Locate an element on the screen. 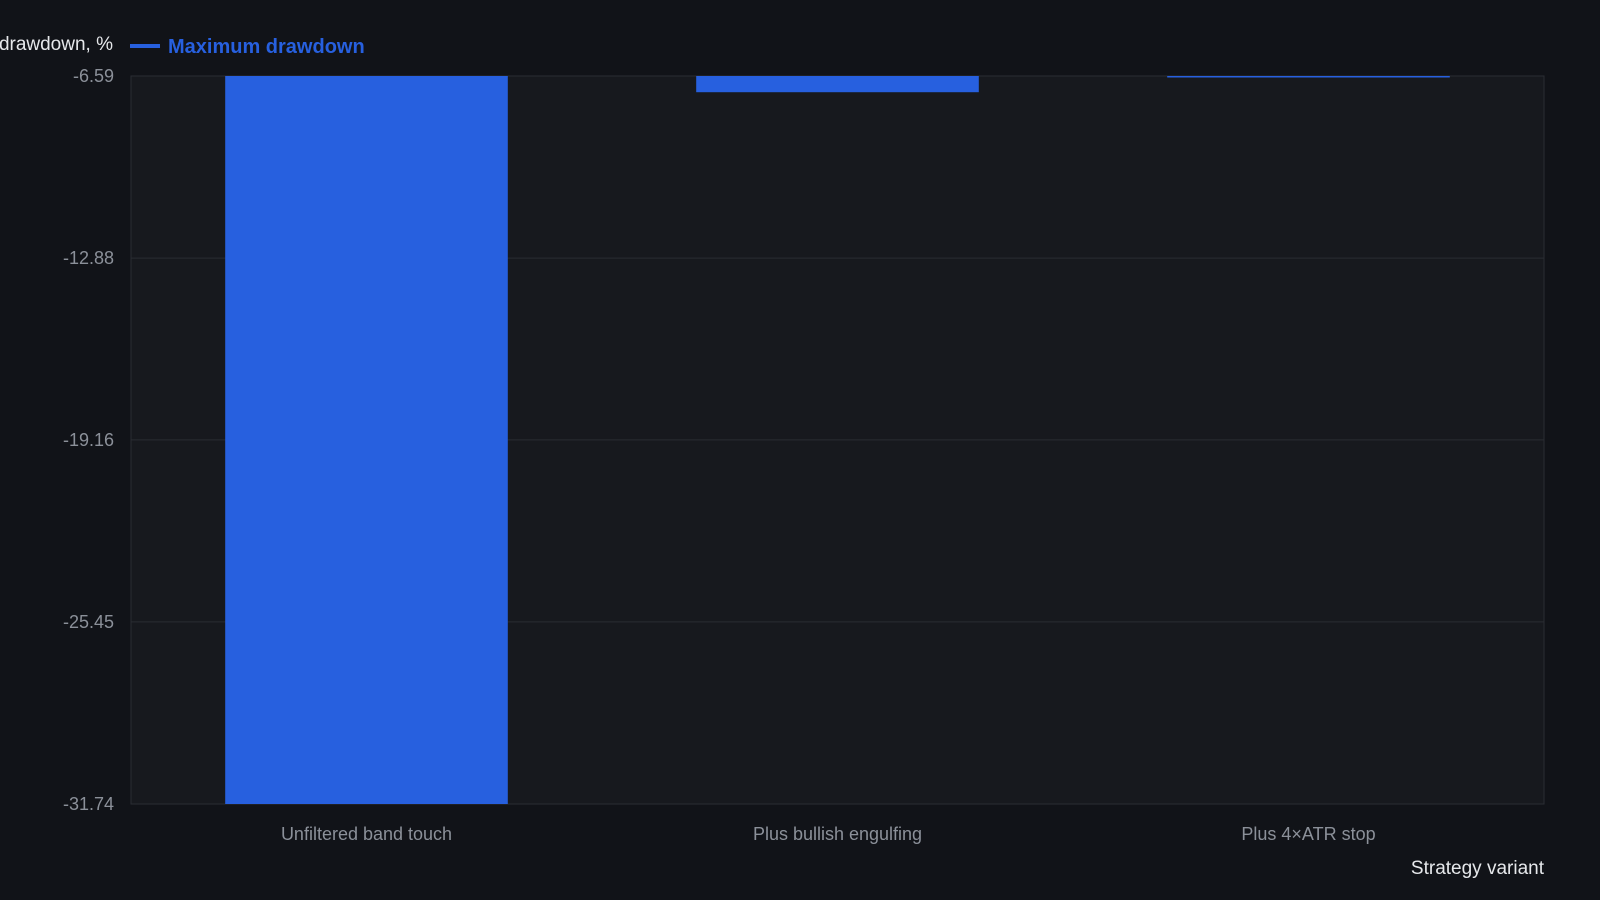 The image size is (1600, 900). y-tick-label: -25.45 is located at coordinates (88, 622).